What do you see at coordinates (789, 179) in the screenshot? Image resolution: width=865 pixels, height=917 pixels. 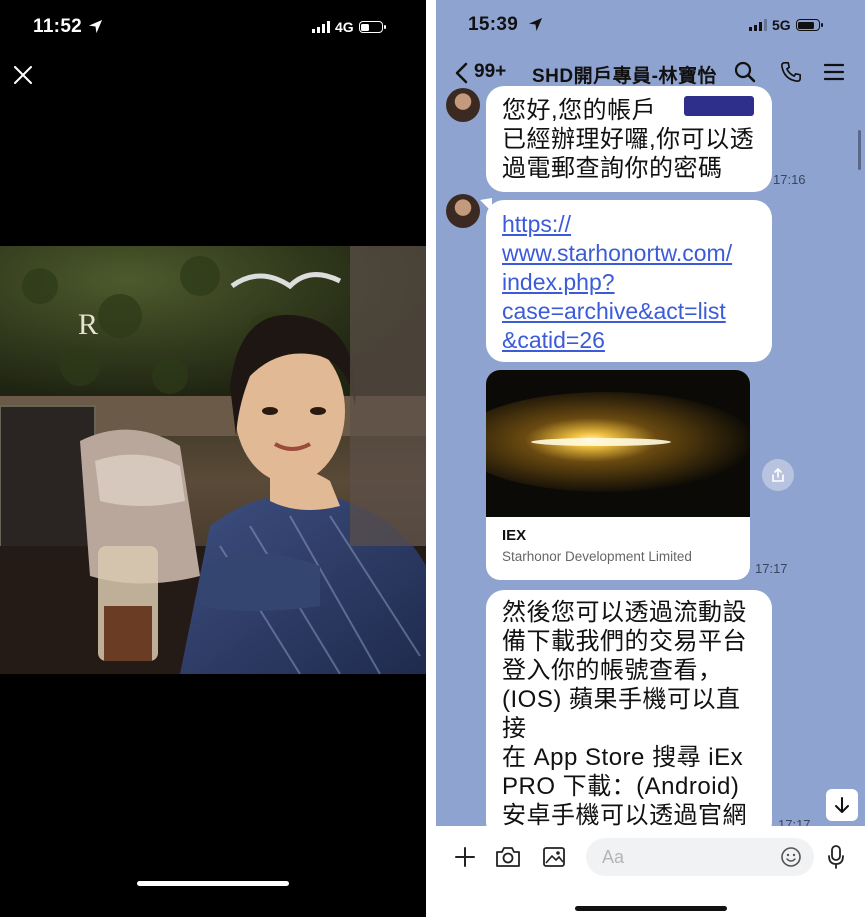 I see `message-time: 17:16` at bounding box center [789, 179].